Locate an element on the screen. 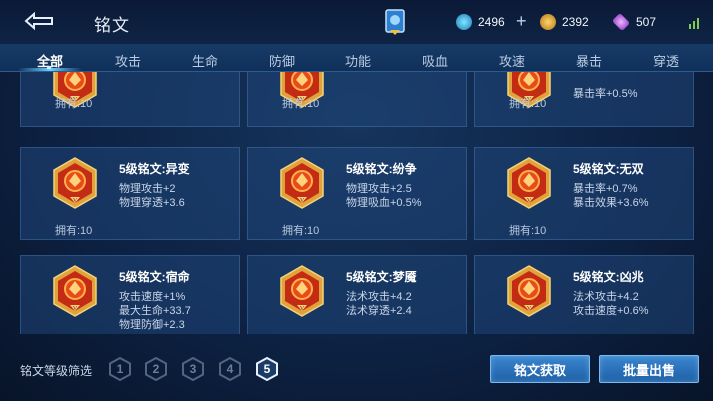 This screenshot has width=713, height=401. level-filter-4: 4 is located at coordinates (230, 369).